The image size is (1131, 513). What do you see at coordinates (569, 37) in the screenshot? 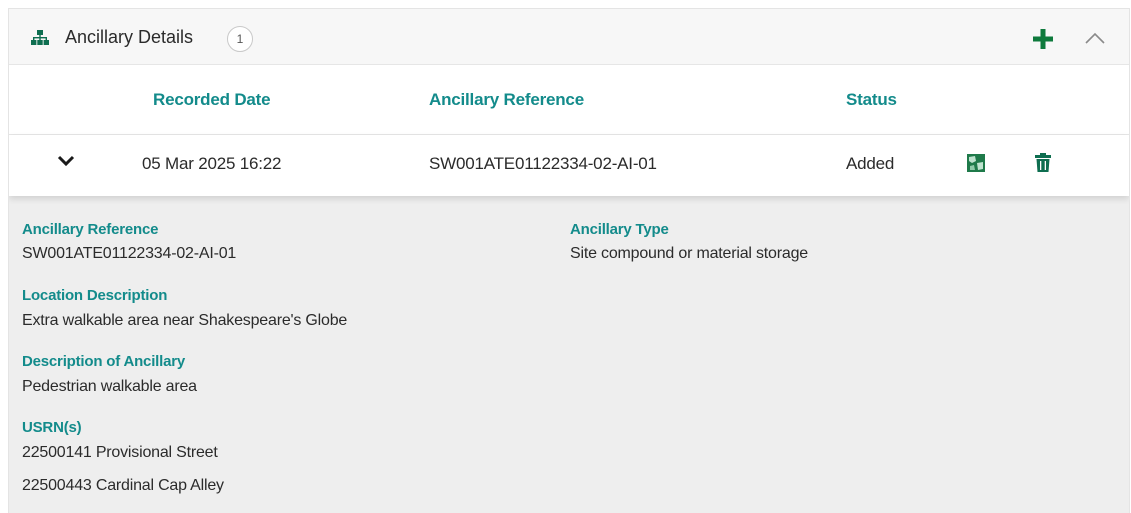
I see `panel-header: Ancillary Details 1` at bounding box center [569, 37].